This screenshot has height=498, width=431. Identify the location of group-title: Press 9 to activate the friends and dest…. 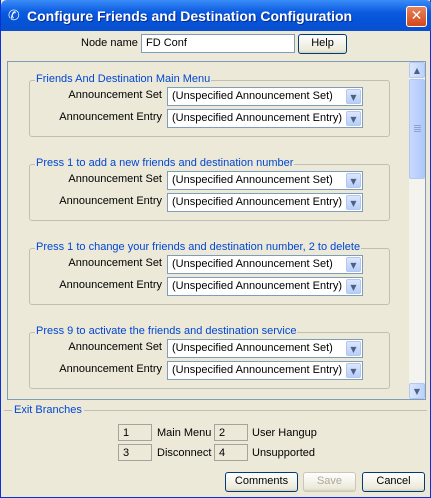
(166, 331).